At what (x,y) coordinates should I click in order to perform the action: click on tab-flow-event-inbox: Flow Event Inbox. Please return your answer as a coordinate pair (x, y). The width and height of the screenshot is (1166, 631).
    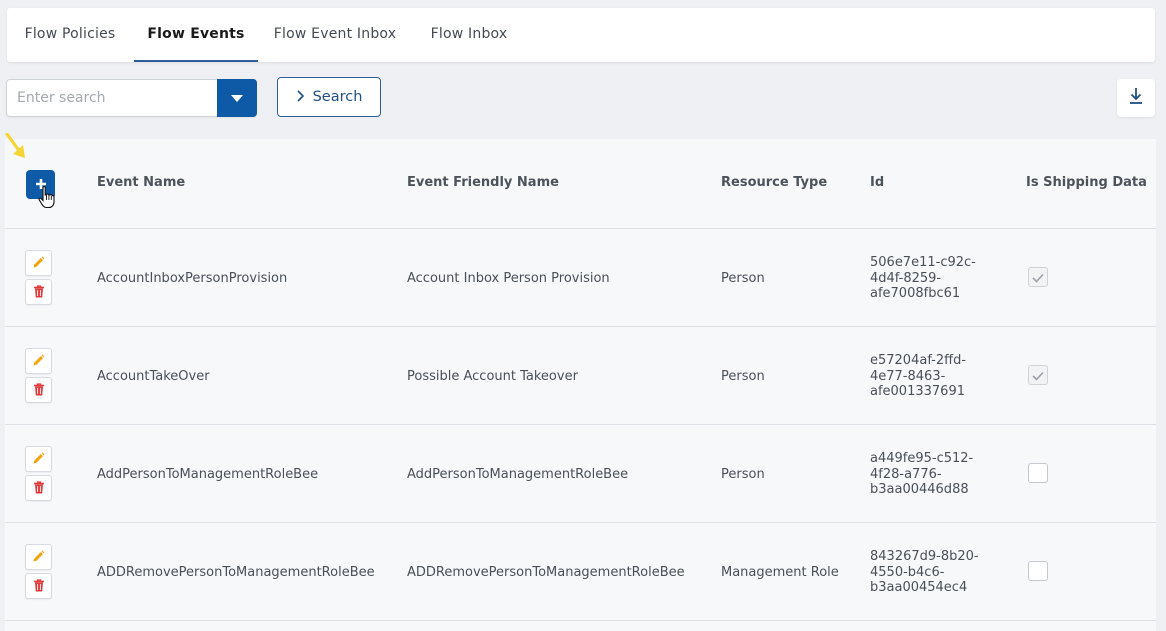
    Looking at the image, I should click on (335, 35).